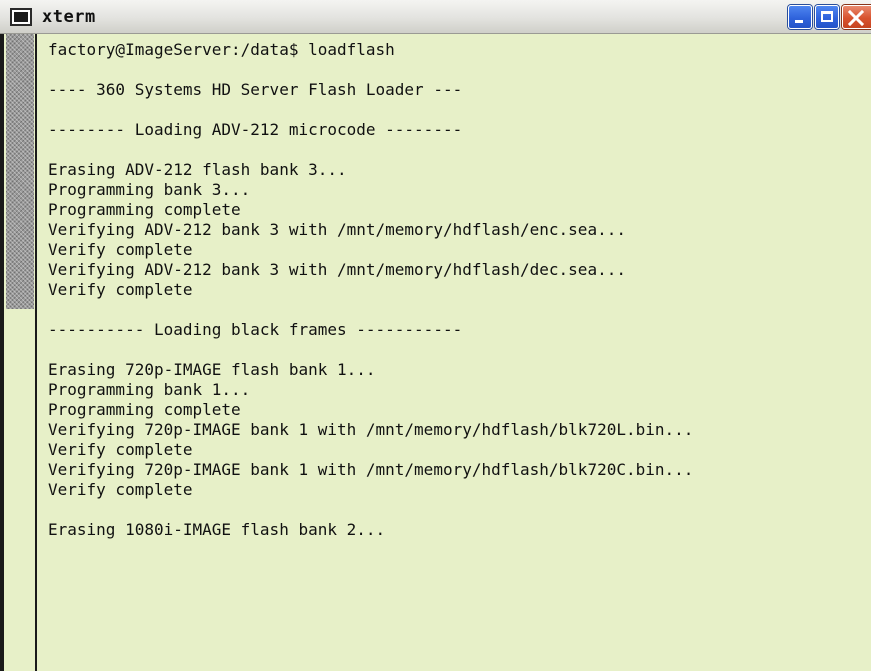  I want to click on window-title: xterm, so click(69, 17).